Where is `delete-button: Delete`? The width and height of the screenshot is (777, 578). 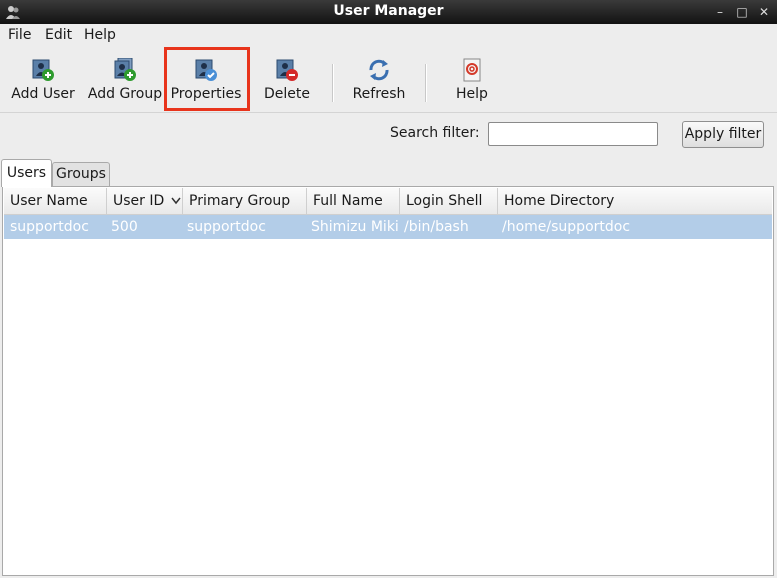
delete-button: Delete is located at coordinates (287, 78).